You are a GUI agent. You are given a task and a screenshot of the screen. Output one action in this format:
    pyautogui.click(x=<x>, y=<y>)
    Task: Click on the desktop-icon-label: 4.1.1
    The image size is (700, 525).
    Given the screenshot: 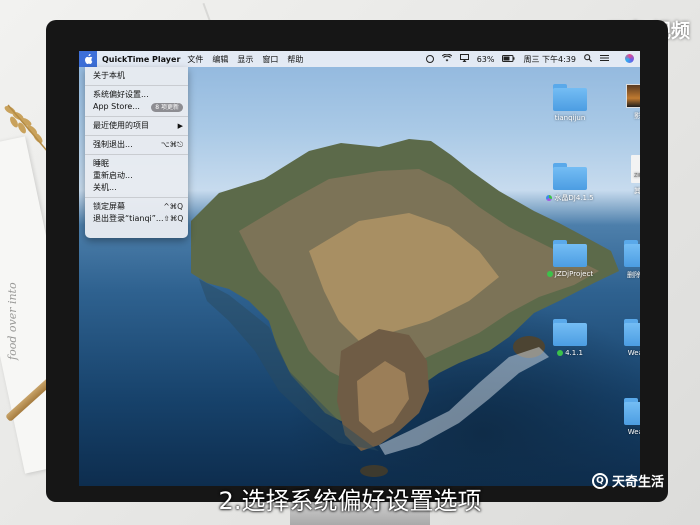 What is the action you would take?
    pyautogui.click(x=574, y=353)
    